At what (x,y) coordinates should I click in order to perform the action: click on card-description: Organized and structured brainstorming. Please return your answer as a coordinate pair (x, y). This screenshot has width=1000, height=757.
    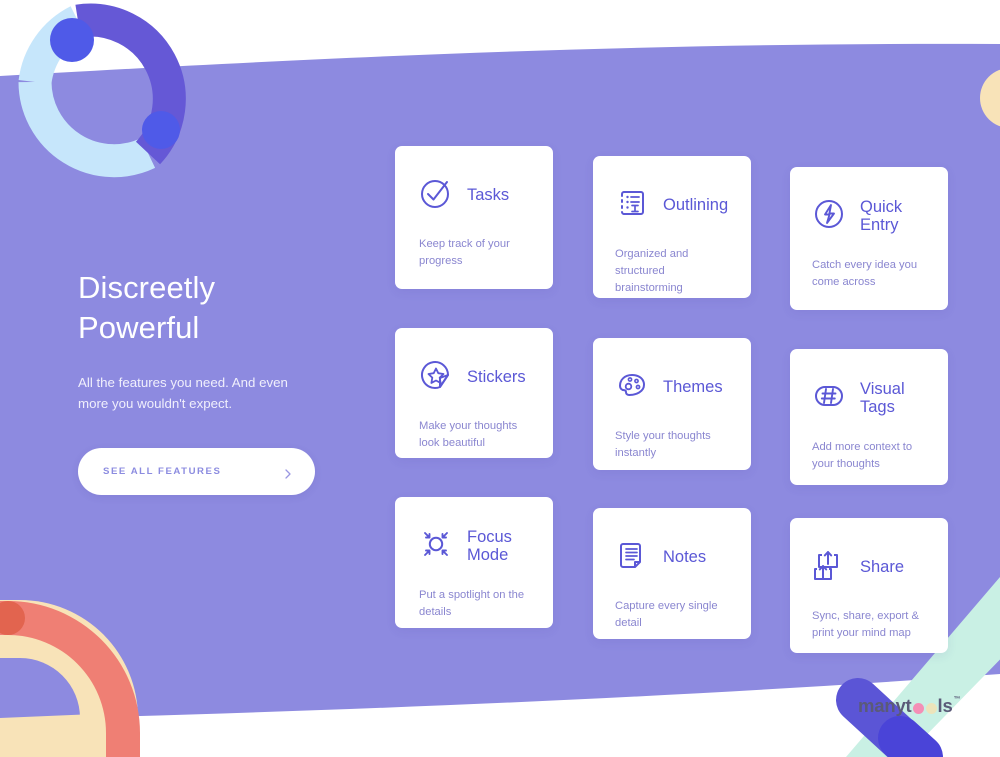
    Looking at the image, I should click on (652, 271).